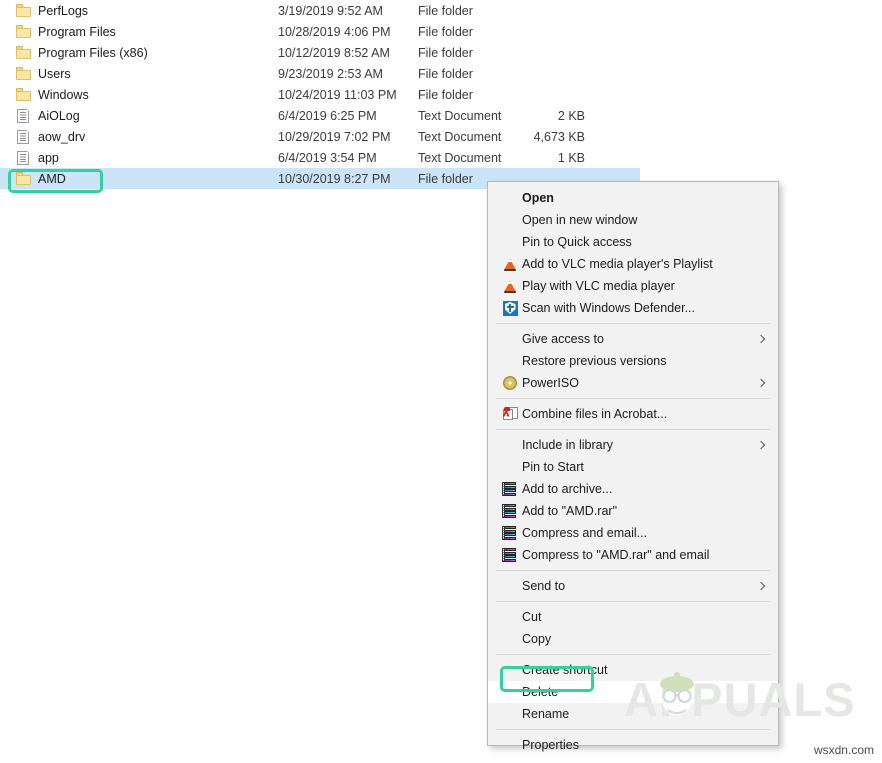  Describe the element at coordinates (633, 555) in the screenshot. I see `menu-item-compress-to-amd-rar-and-email: Compress to "AMD.rar" and email` at that location.